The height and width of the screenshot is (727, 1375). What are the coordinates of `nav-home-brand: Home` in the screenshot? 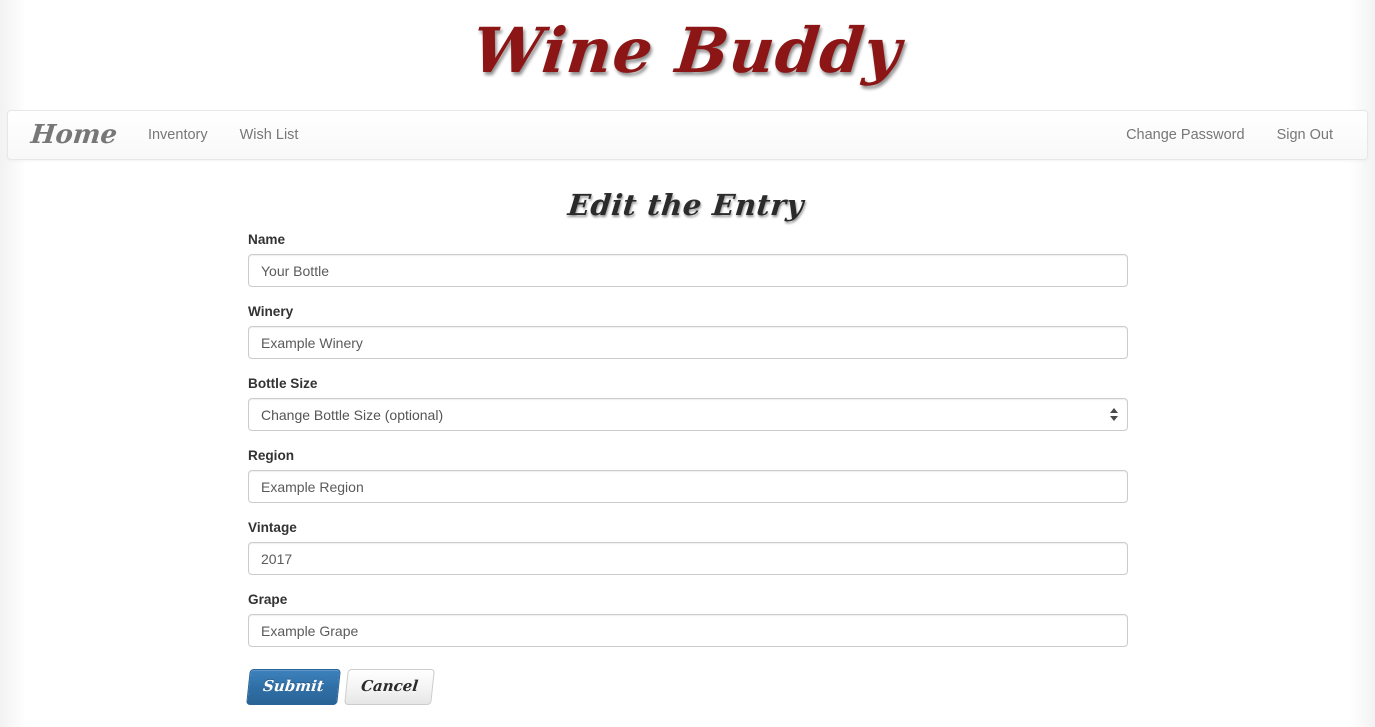 It's located at (77, 135).